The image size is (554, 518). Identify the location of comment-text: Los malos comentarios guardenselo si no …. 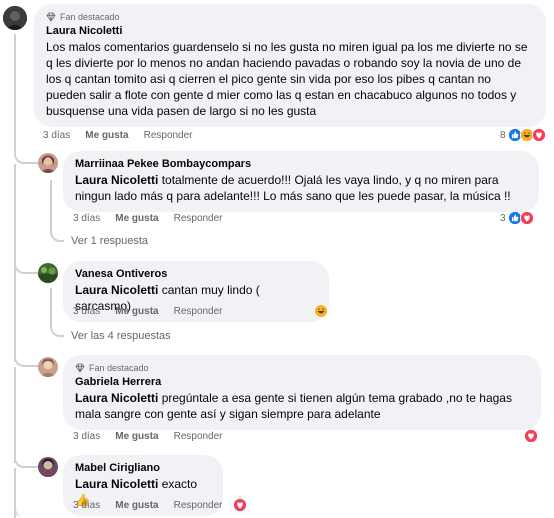
(287, 79).